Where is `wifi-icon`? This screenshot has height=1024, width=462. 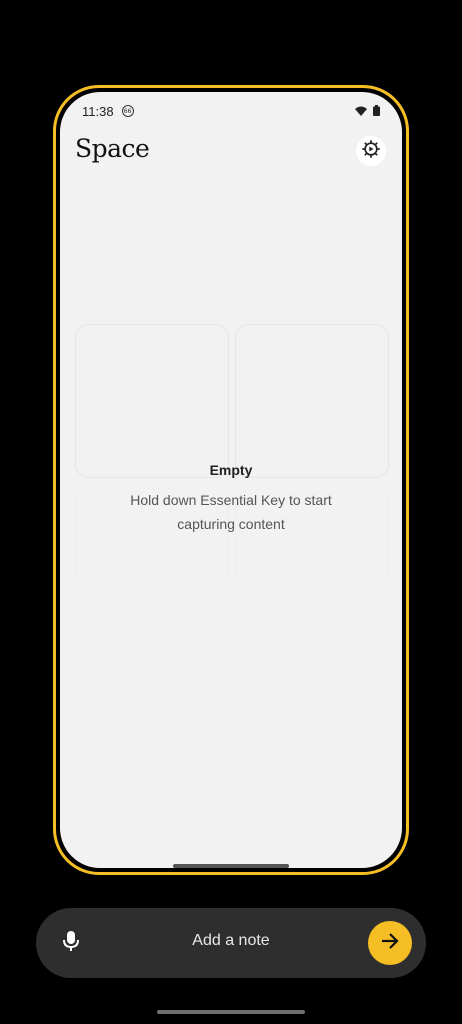
wifi-icon is located at coordinates (361, 111).